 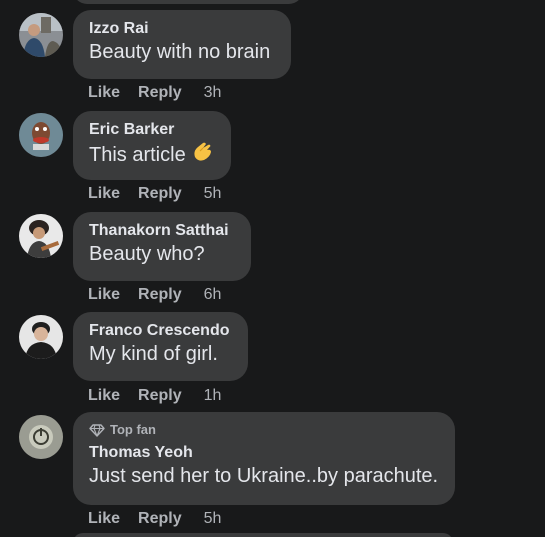 I want to click on comment-author: Izzo Rai, so click(x=182, y=29).